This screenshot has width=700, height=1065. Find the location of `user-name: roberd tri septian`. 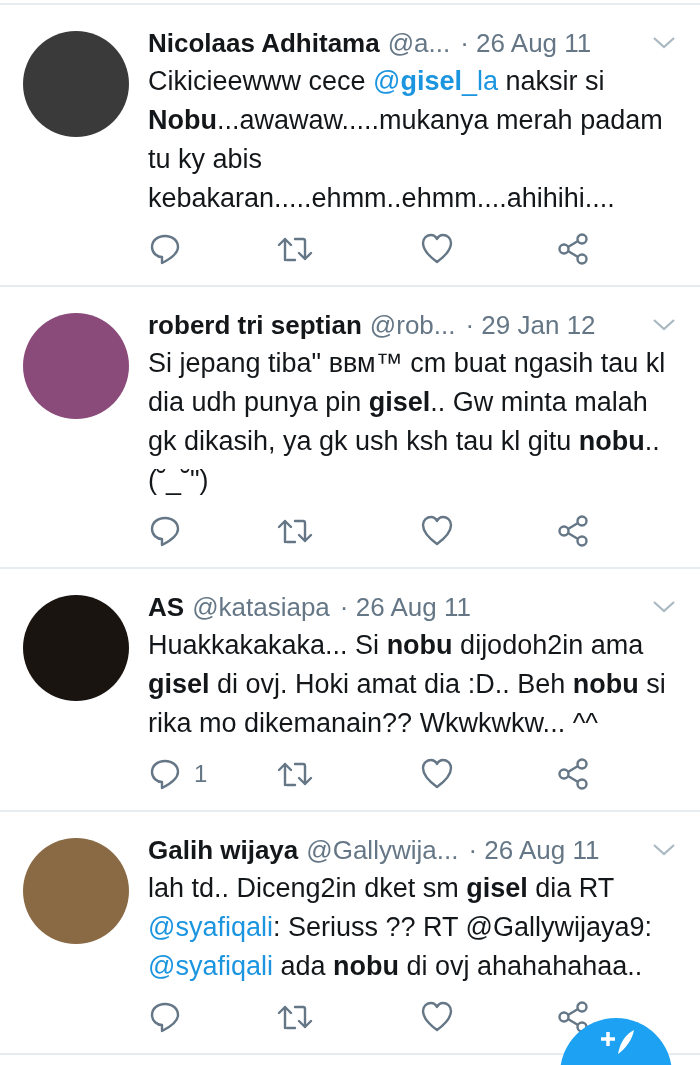

user-name: roberd tri septian is located at coordinates (255, 325).